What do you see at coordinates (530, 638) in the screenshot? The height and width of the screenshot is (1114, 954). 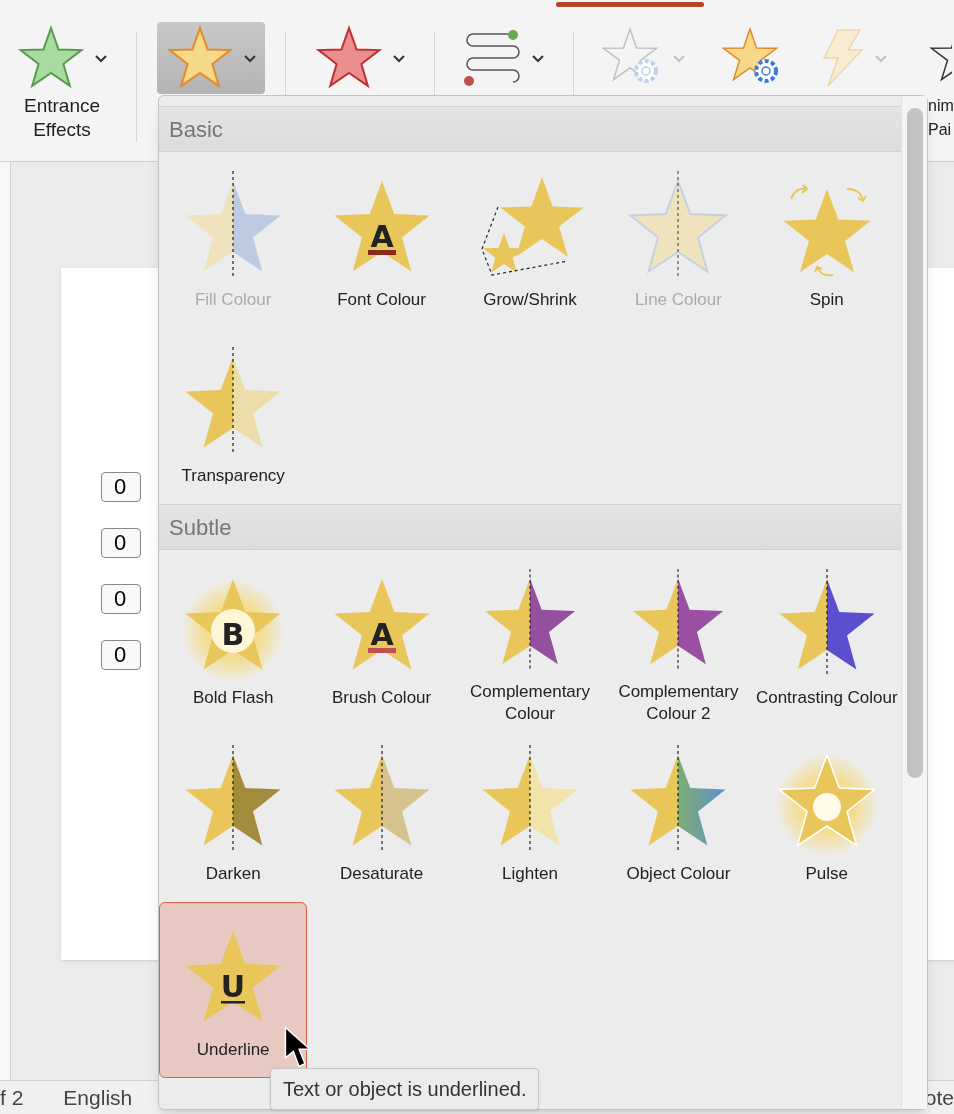 I see `effect-item: Complementary Colour` at bounding box center [530, 638].